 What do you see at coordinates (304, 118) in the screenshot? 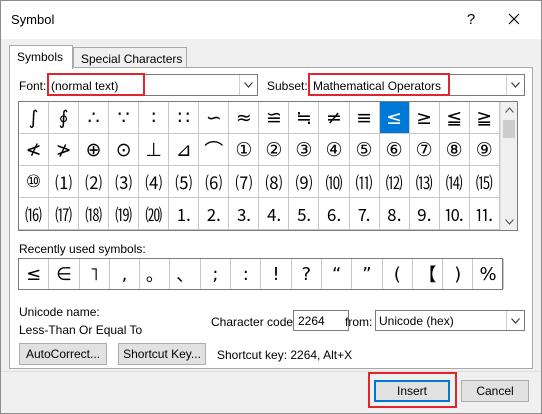
I see `symbol-cell: ≒` at bounding box center [304, 118].